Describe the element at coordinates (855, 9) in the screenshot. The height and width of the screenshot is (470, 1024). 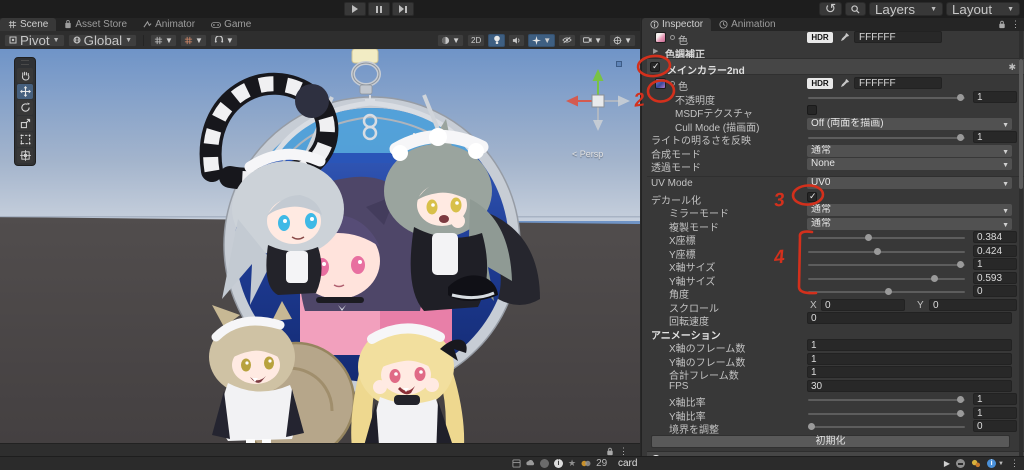
I see `search-button` at that location.